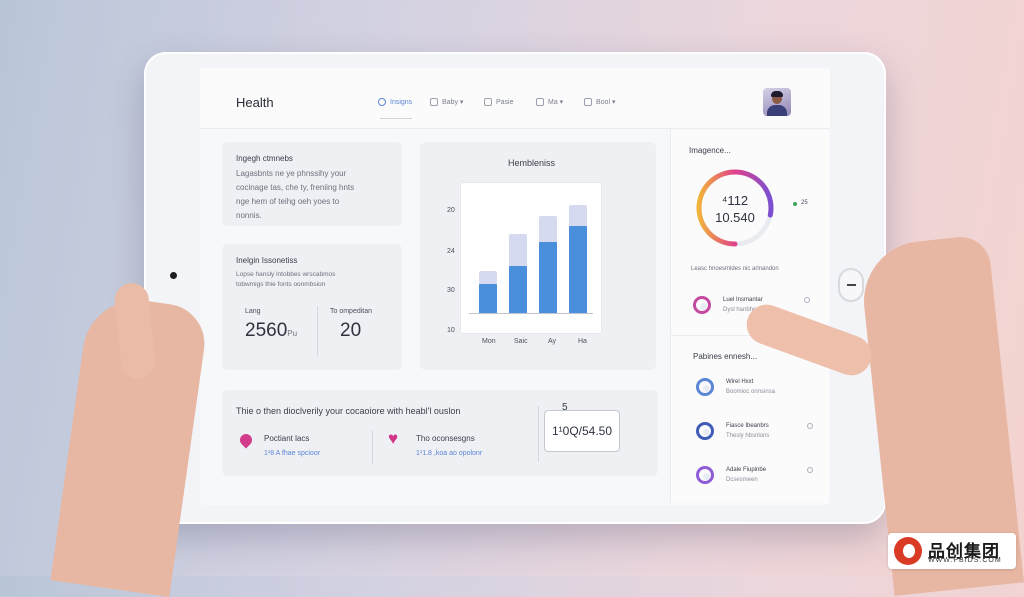 The height and width of the screenshot is (597, 1024). What do you see at coordinates (588, 102) in the screenshot?
I see `nav-bool-icon` at bounding box center [588, 102].